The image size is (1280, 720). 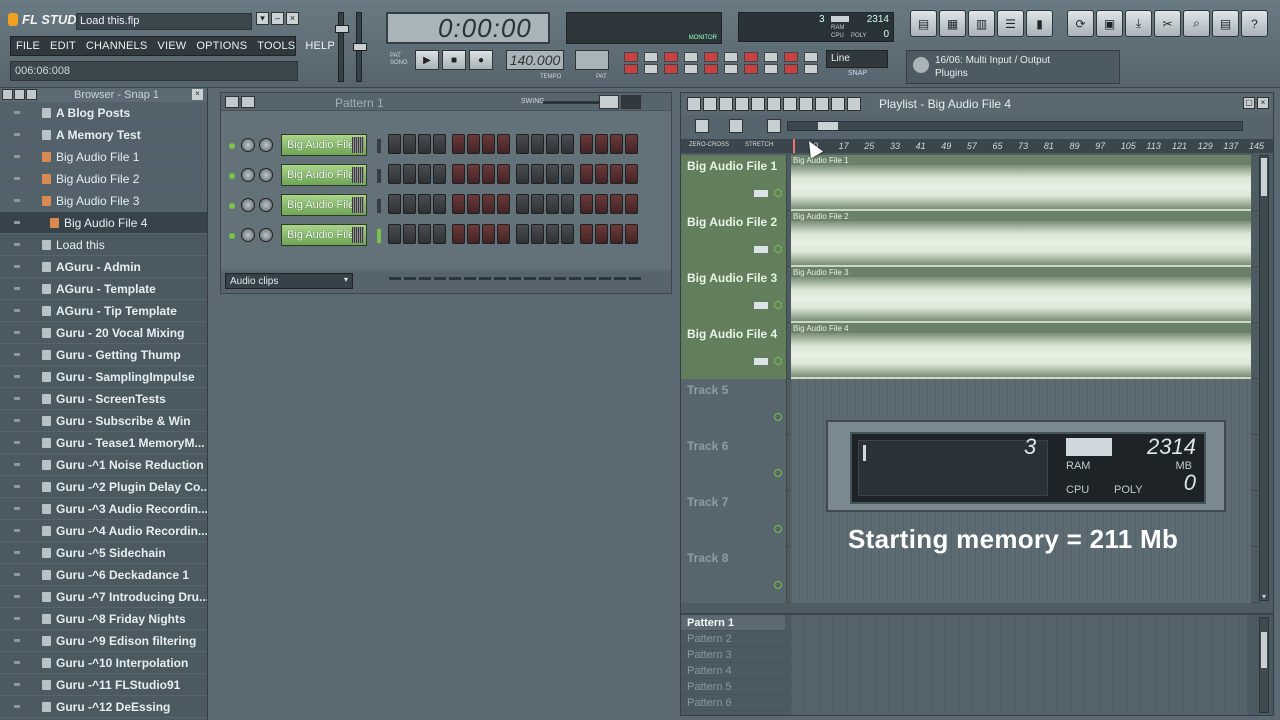 I want to click on stop-button: ■, so click(x=454, y=60).